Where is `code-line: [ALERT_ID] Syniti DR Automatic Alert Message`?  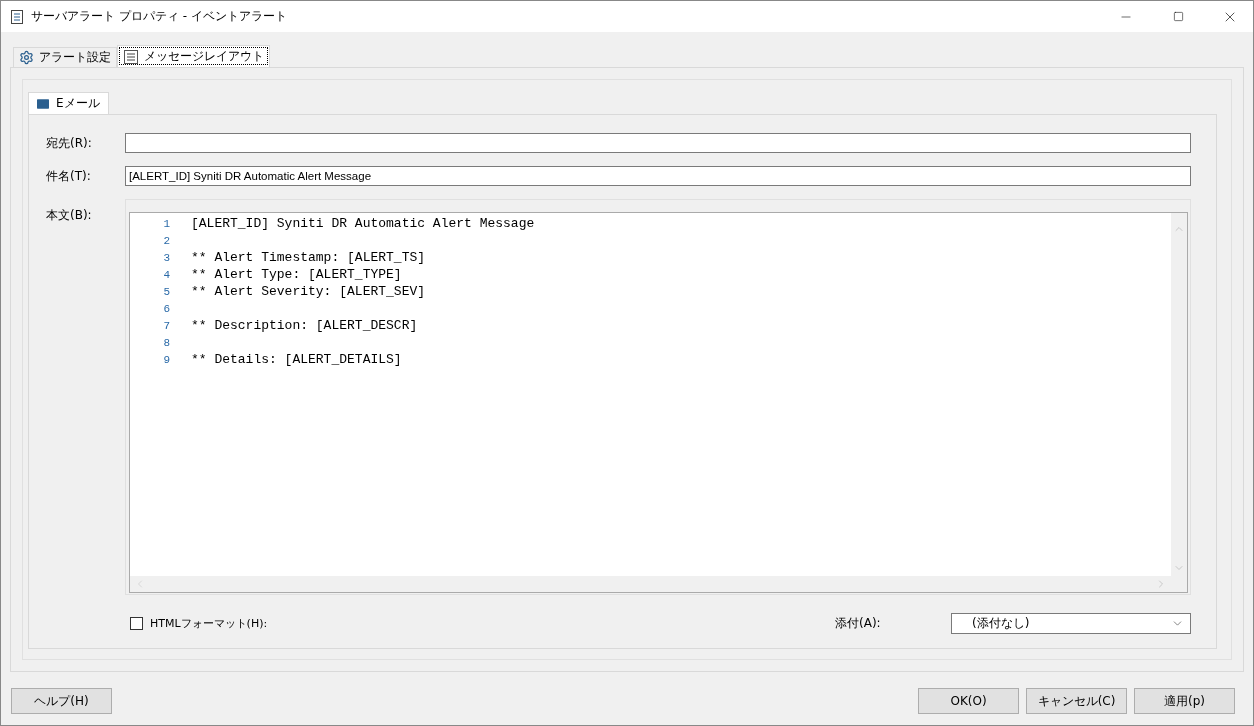 code-line: [ALERT_ID] Syniti DR Automatic Alert Message is located at coordinates (363, 223).